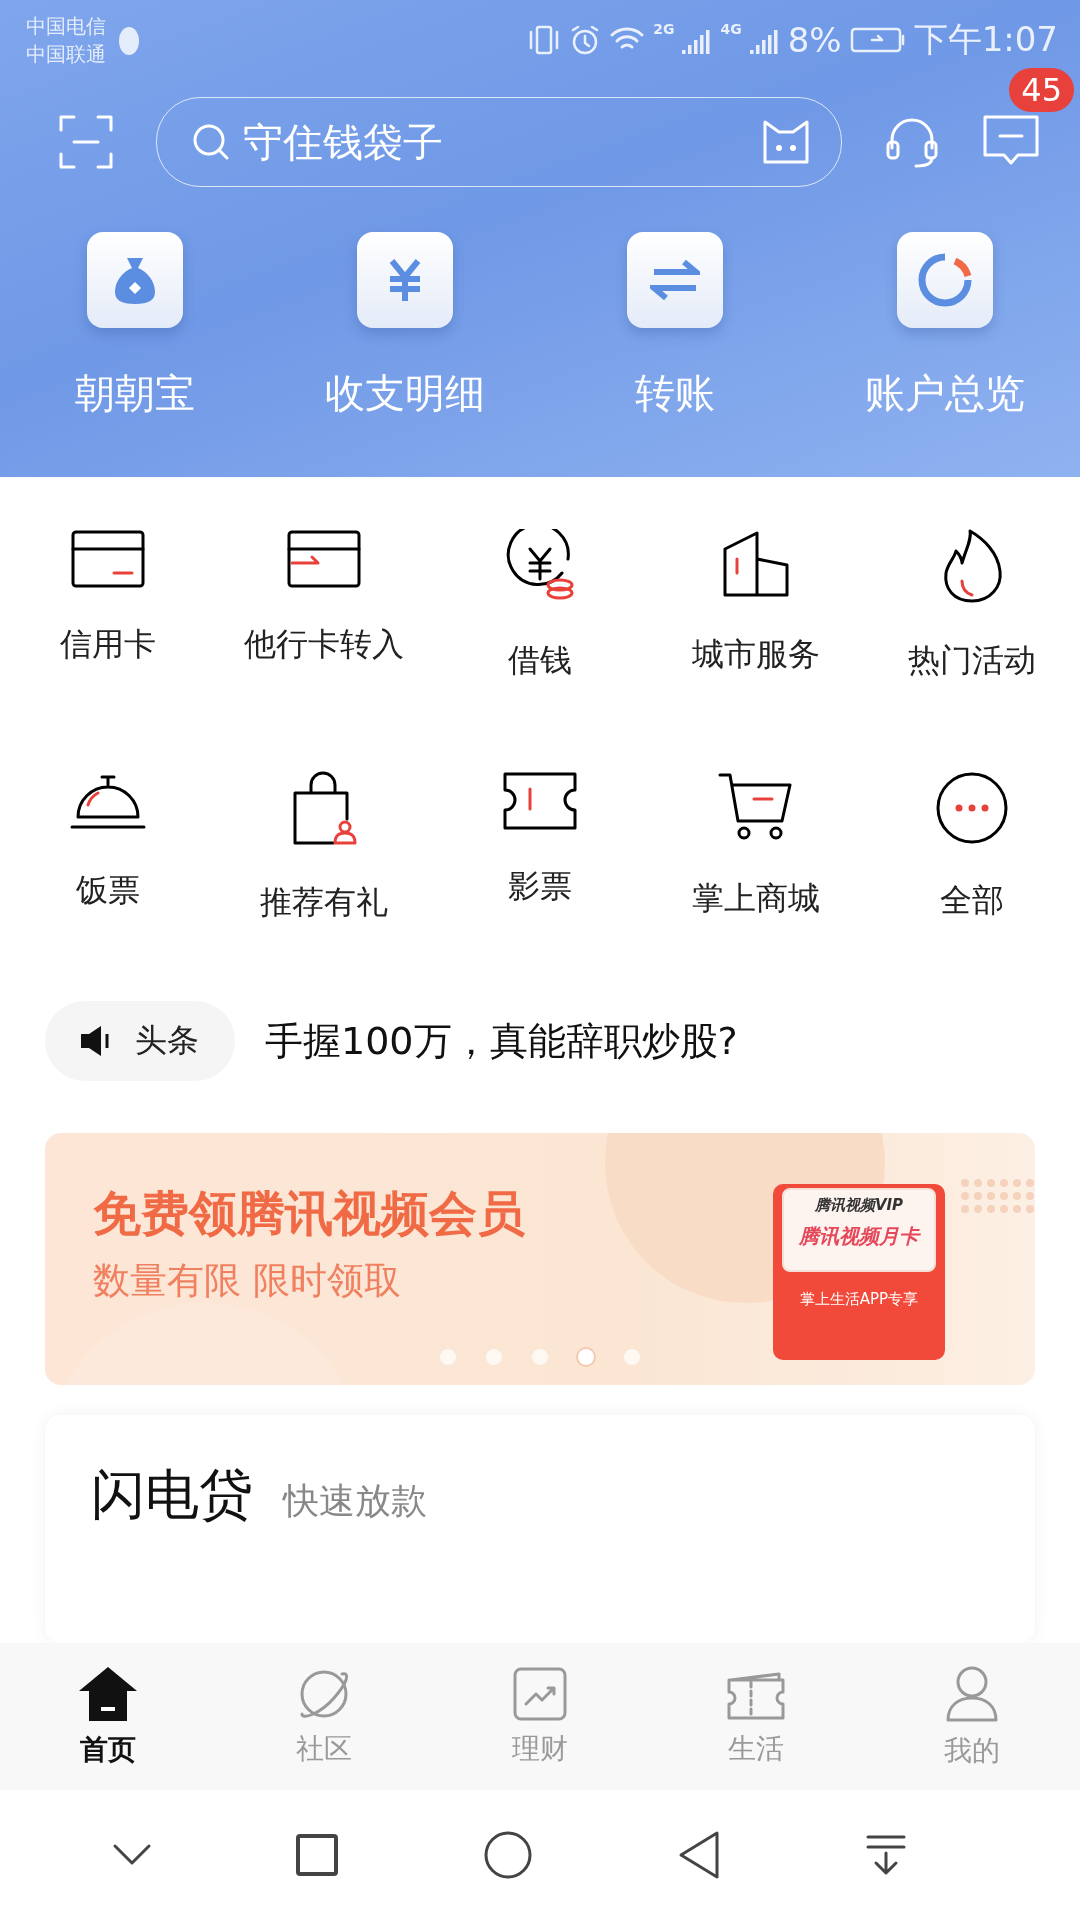  Describe the element at coordinates (108, 645) in the screenshot. I see `service-label: 信用卡` at that location.